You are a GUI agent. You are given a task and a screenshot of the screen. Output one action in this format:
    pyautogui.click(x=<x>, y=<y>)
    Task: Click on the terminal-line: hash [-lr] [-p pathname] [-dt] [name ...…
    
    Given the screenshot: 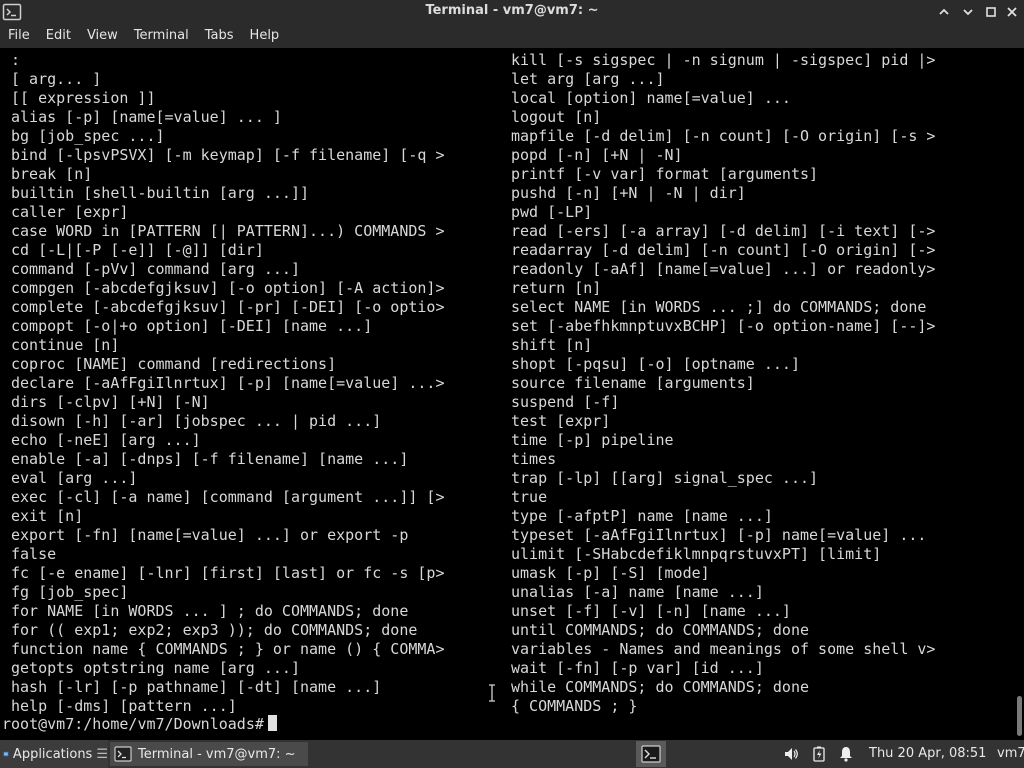 What is the action you would take?
    pyautogui.click(x=196, y=687)
    